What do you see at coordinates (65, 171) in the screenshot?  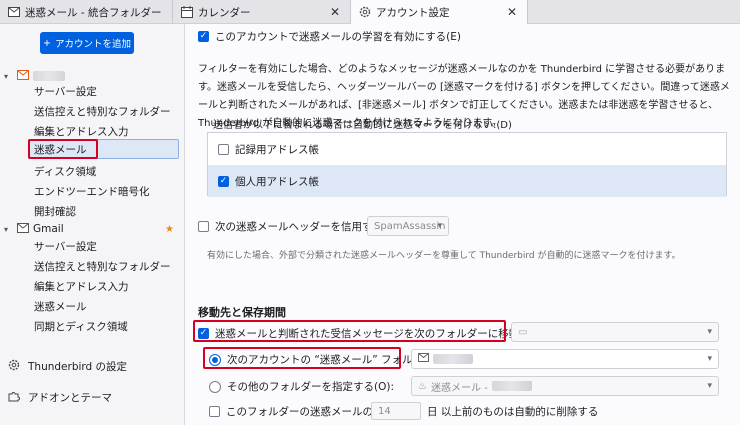 I see `sidebar-item-disk: ディスク領域` at bounding box center [65, 171].